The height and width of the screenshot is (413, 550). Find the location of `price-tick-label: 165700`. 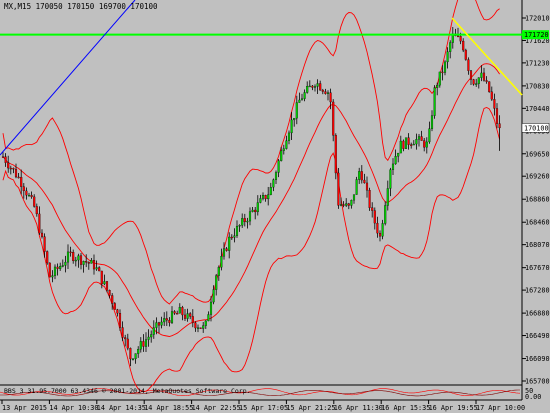

price-tick-label: 165700 is located at coordinates (537, 382).